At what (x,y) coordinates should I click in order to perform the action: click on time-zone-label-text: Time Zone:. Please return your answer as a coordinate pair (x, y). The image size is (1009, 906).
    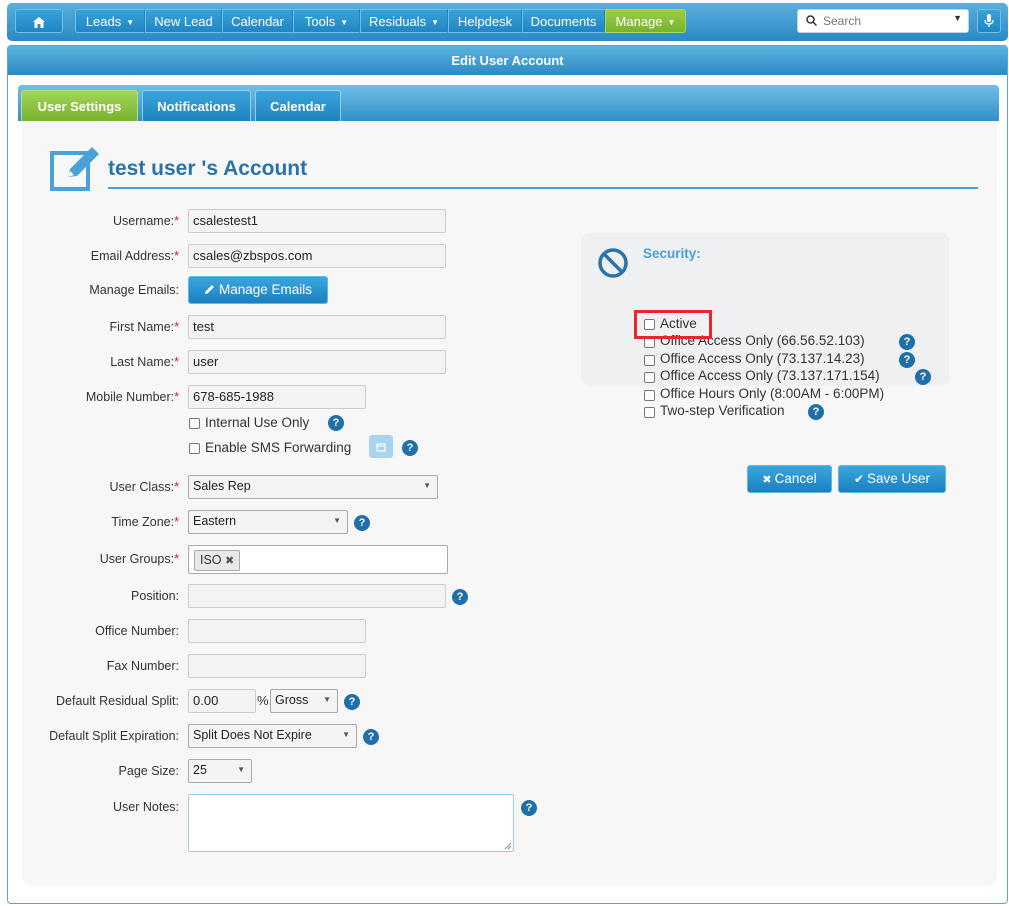
    Looking at the image, I should click on (143, 522).